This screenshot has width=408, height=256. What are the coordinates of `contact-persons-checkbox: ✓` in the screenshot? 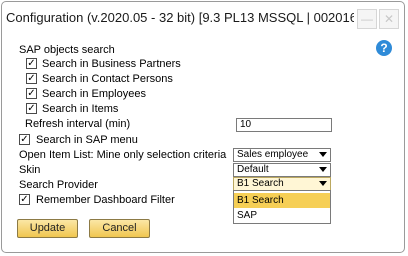 It's located at (31, 78).